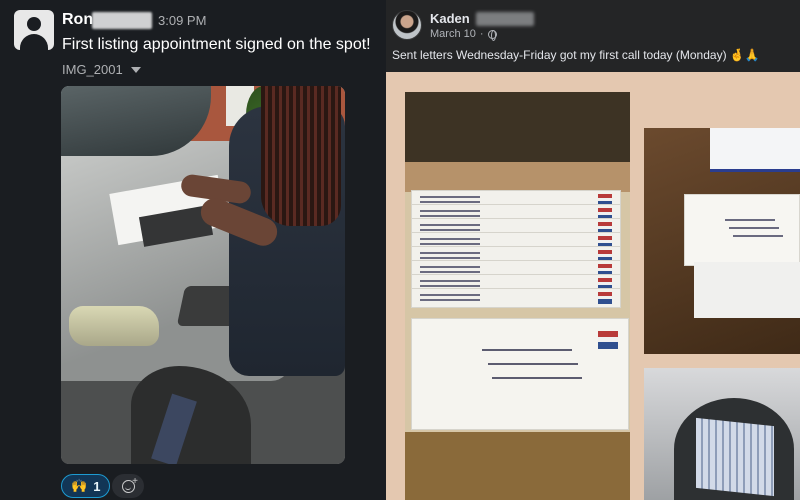 This screenshot has height=500, width=800. I want to click on photo-mailbox, so click(722, 434).